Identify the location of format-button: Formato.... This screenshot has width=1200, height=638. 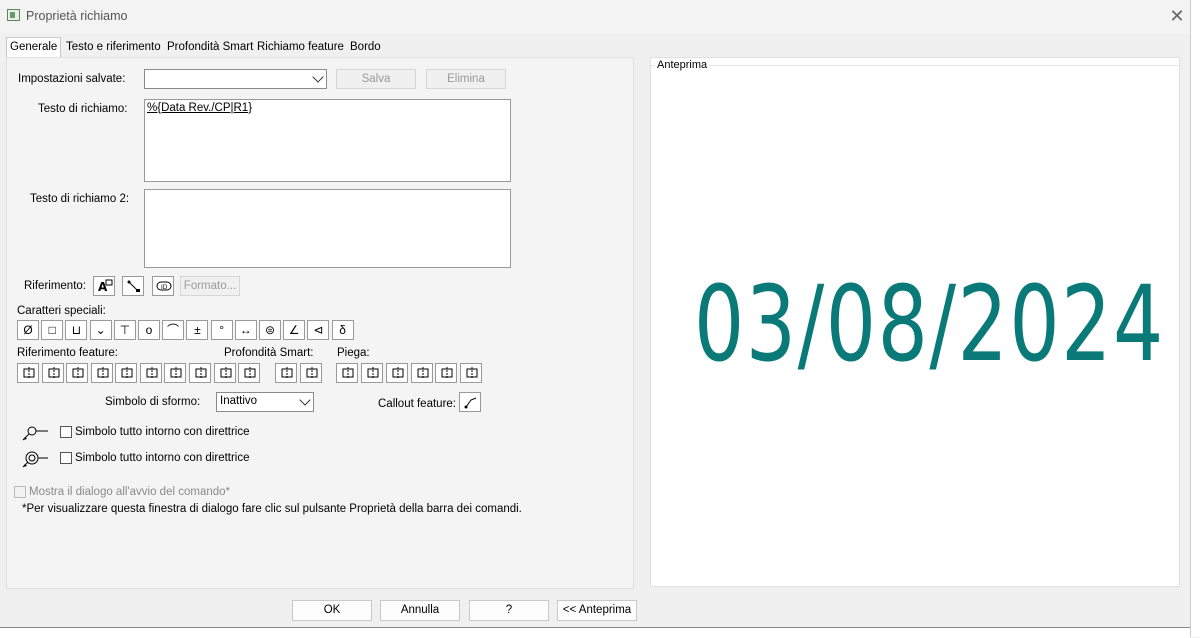
(210, 286).